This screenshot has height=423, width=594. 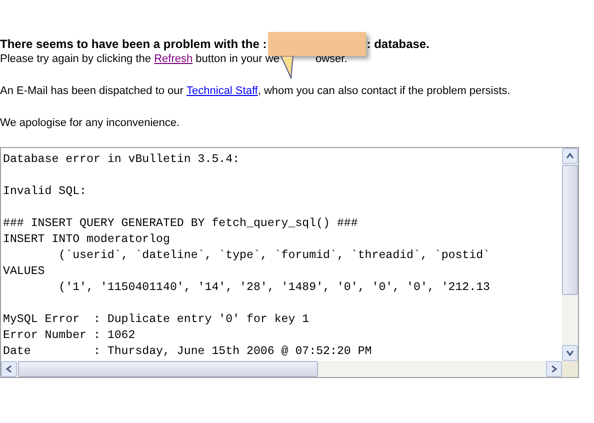 What do you see at coordinates (331, 58) in the screenshot?
I see `retry-text-tail: owser.` at bounding box center [331, 58].